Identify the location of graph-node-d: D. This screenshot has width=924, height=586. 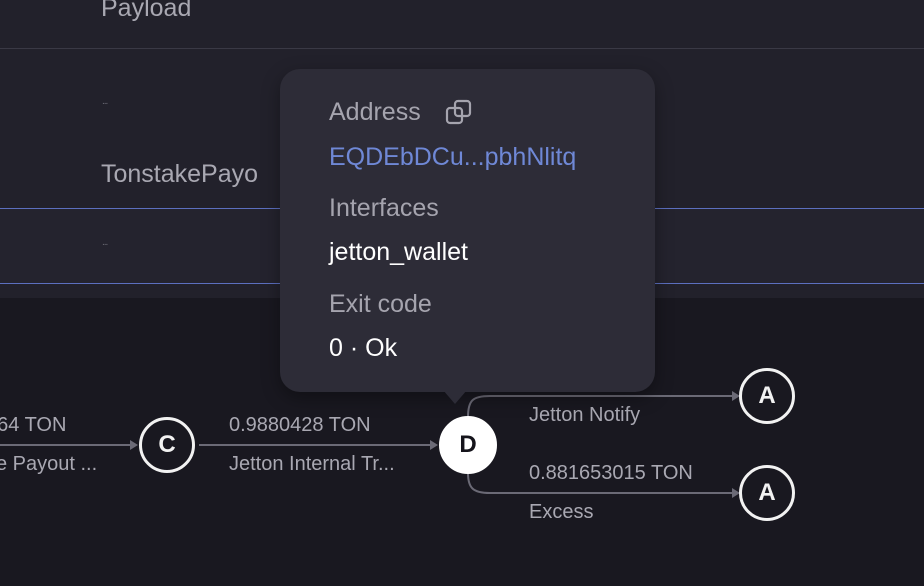
(468, 445).